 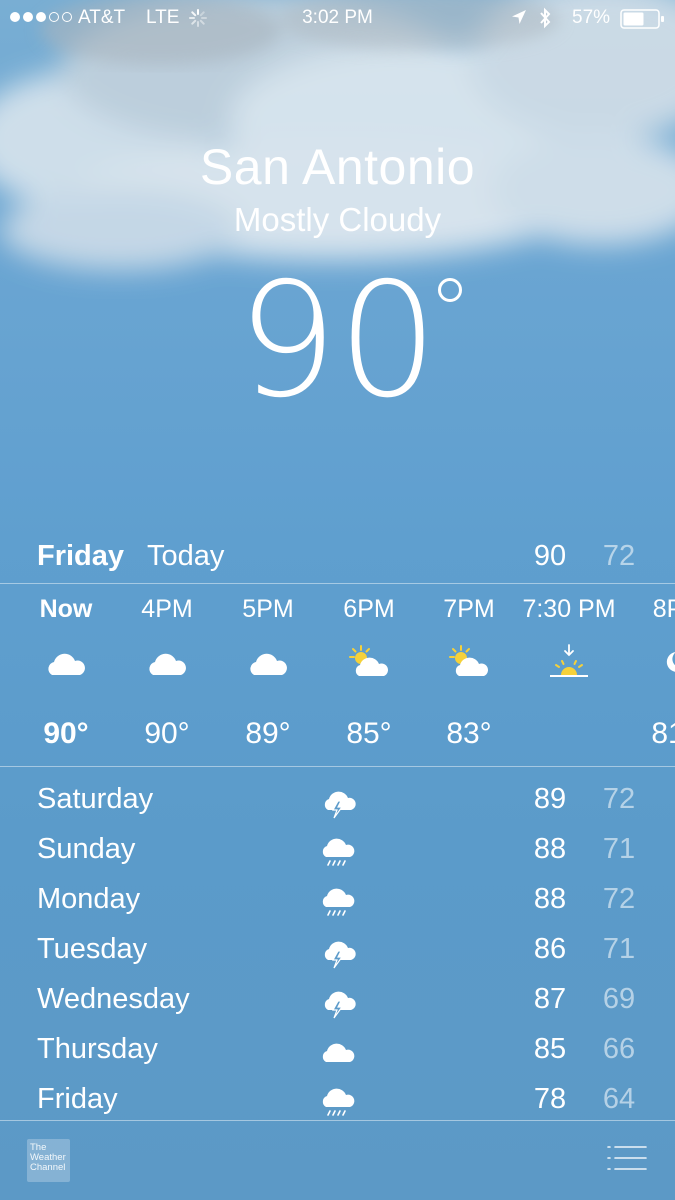 I want to click on weather-channel-logo: The Weather Channel, so click(x=48, y=1160).